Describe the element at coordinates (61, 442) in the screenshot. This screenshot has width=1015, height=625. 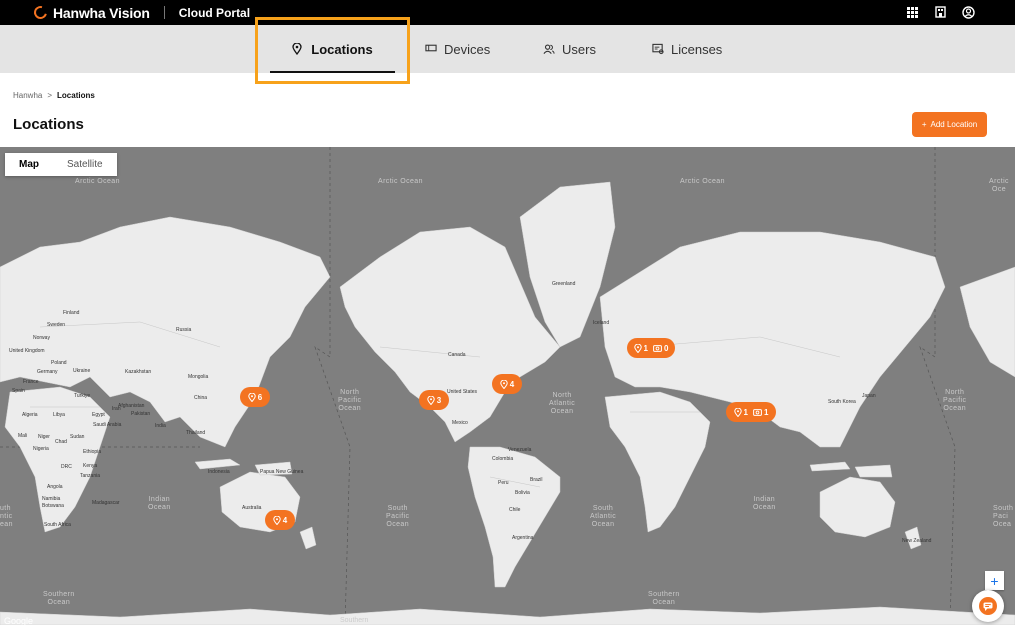
I see `place-label: Chad` at that location.